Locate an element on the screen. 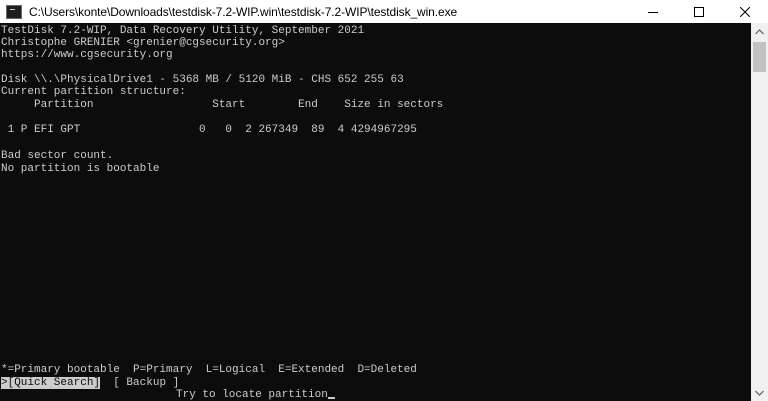 The height and width of the screenshot is (401, 768). window-controls is located at coordinates (699, 11).